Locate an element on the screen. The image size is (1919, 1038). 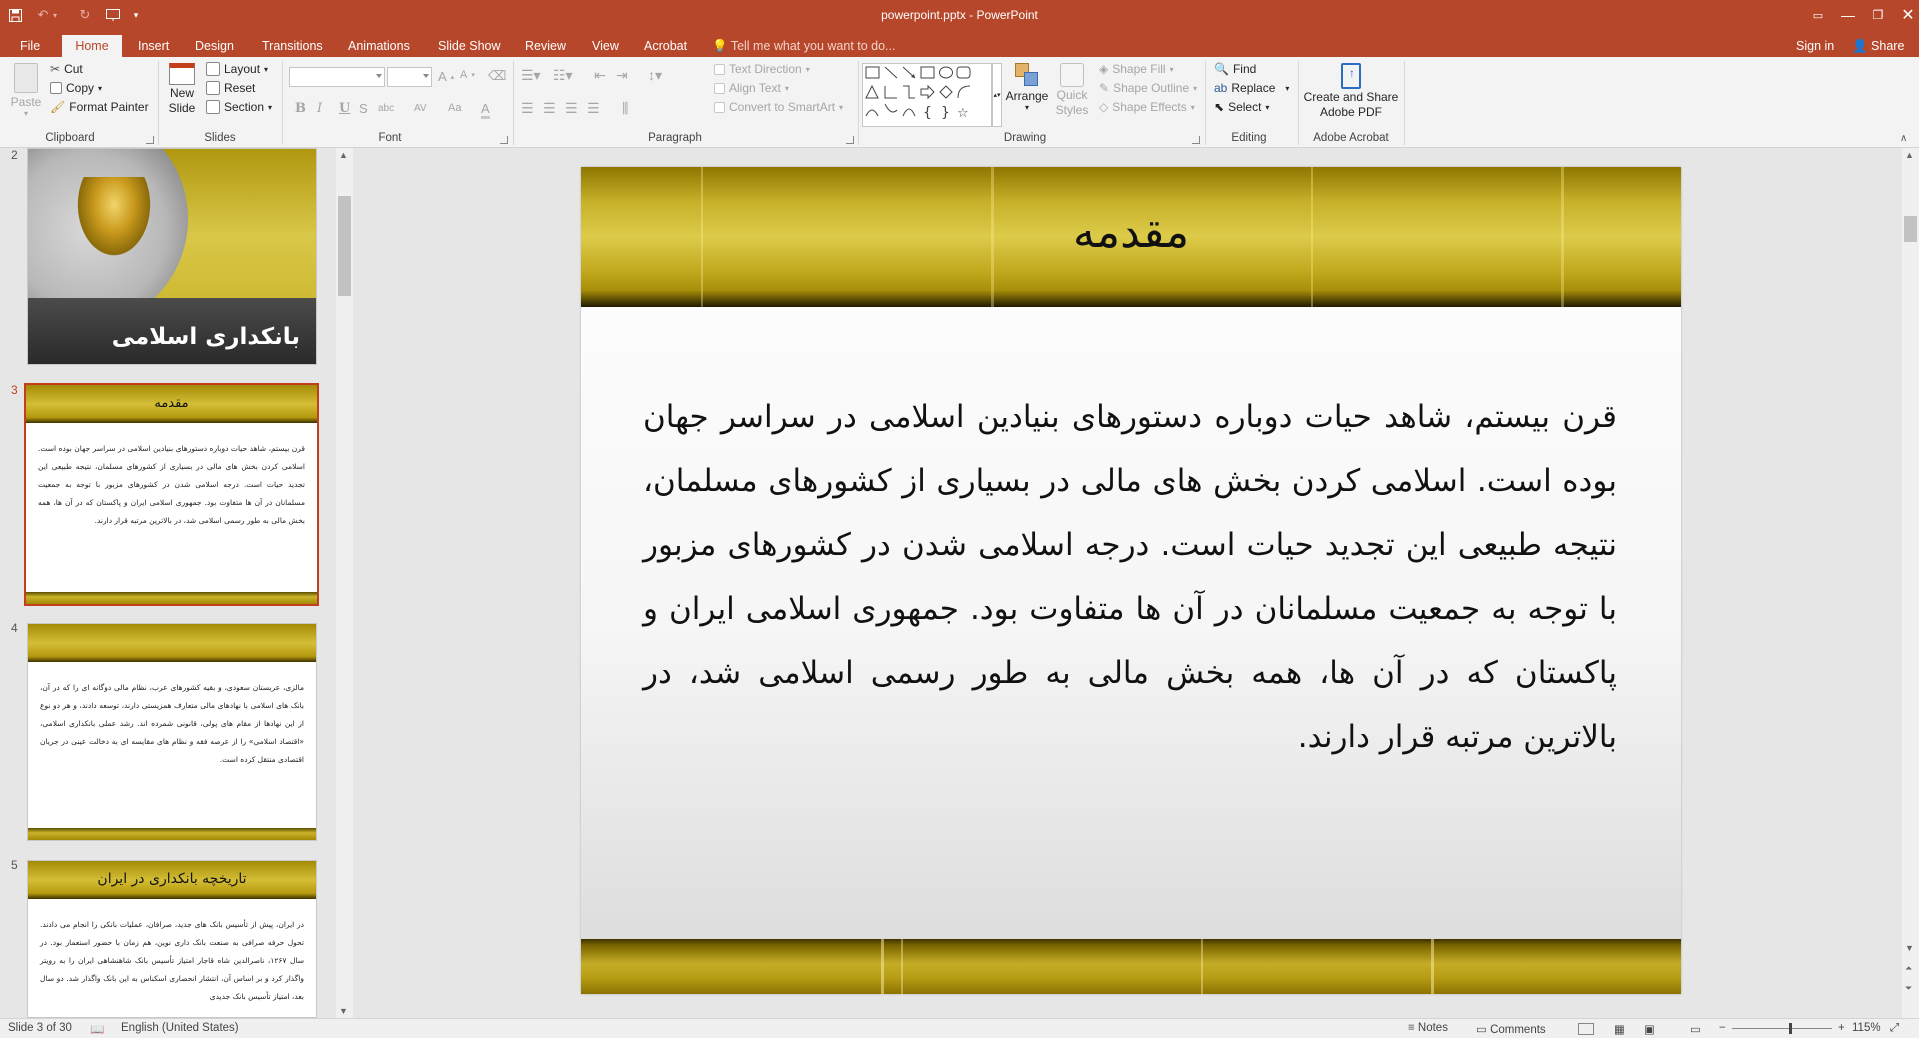
arrange-label: Arrange is located at coordinates (1027, 96).